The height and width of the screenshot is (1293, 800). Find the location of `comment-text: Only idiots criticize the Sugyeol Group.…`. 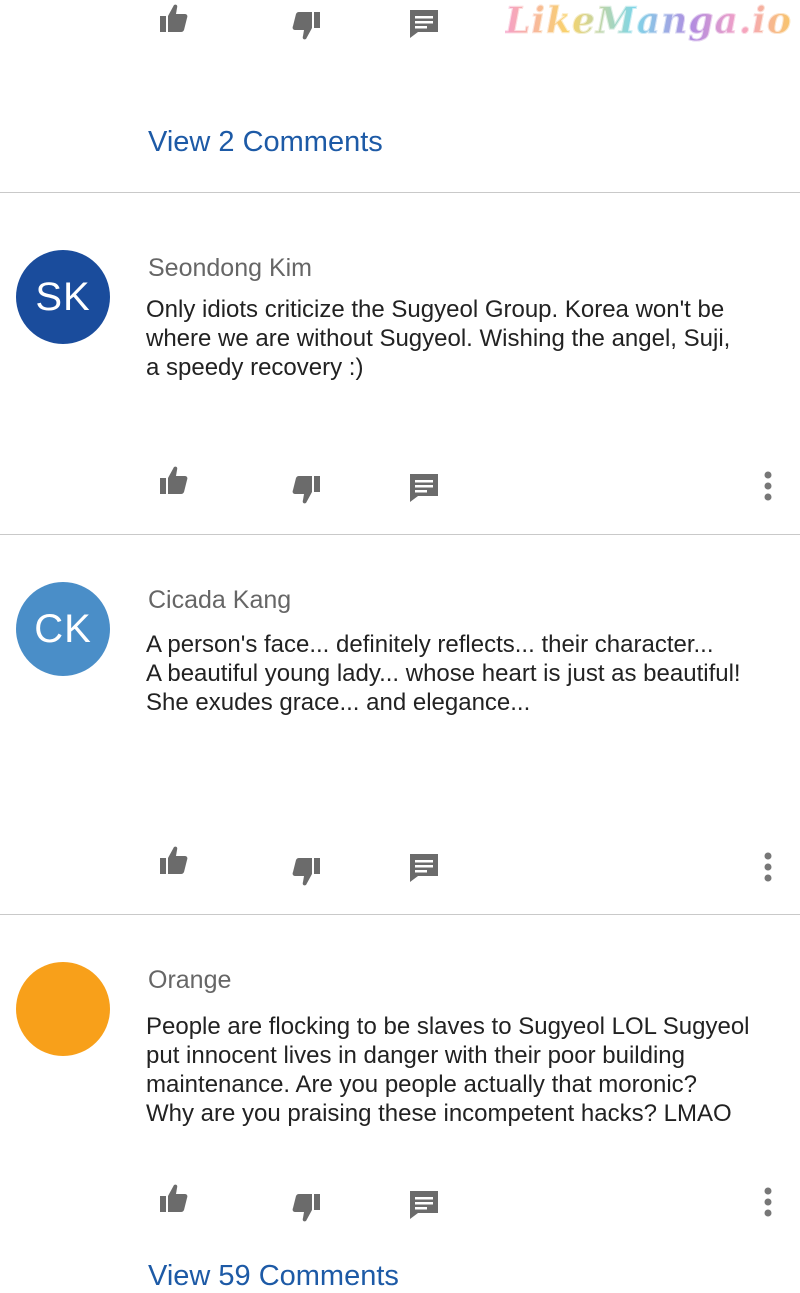

comment-text: Only idiots criticize the Sugyeol Group.… is located at coordinates (438, 338).